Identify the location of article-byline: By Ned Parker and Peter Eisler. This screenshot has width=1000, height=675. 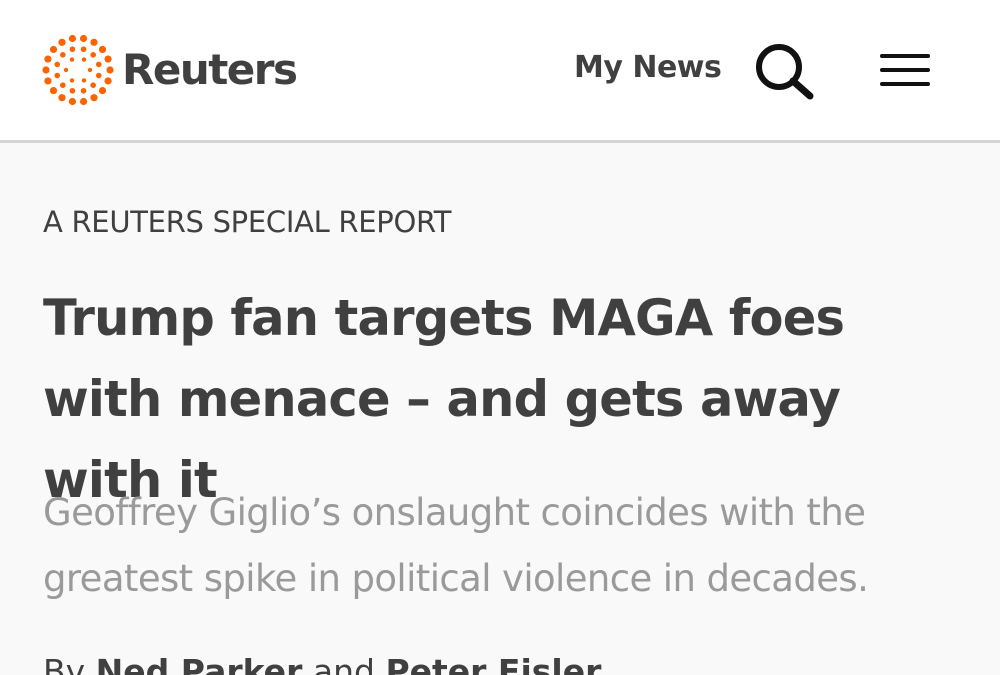
(322, 663).